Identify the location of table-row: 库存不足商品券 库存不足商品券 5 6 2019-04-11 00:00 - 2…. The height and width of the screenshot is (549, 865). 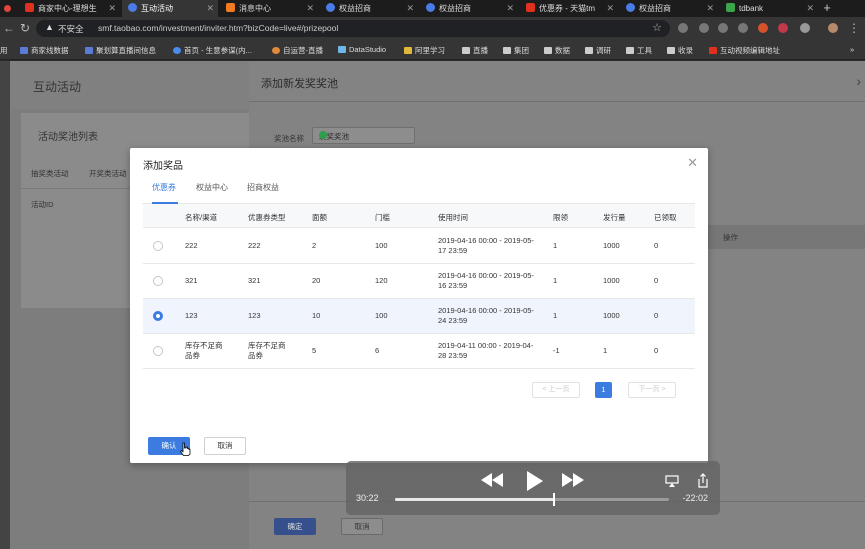
(419, 351).